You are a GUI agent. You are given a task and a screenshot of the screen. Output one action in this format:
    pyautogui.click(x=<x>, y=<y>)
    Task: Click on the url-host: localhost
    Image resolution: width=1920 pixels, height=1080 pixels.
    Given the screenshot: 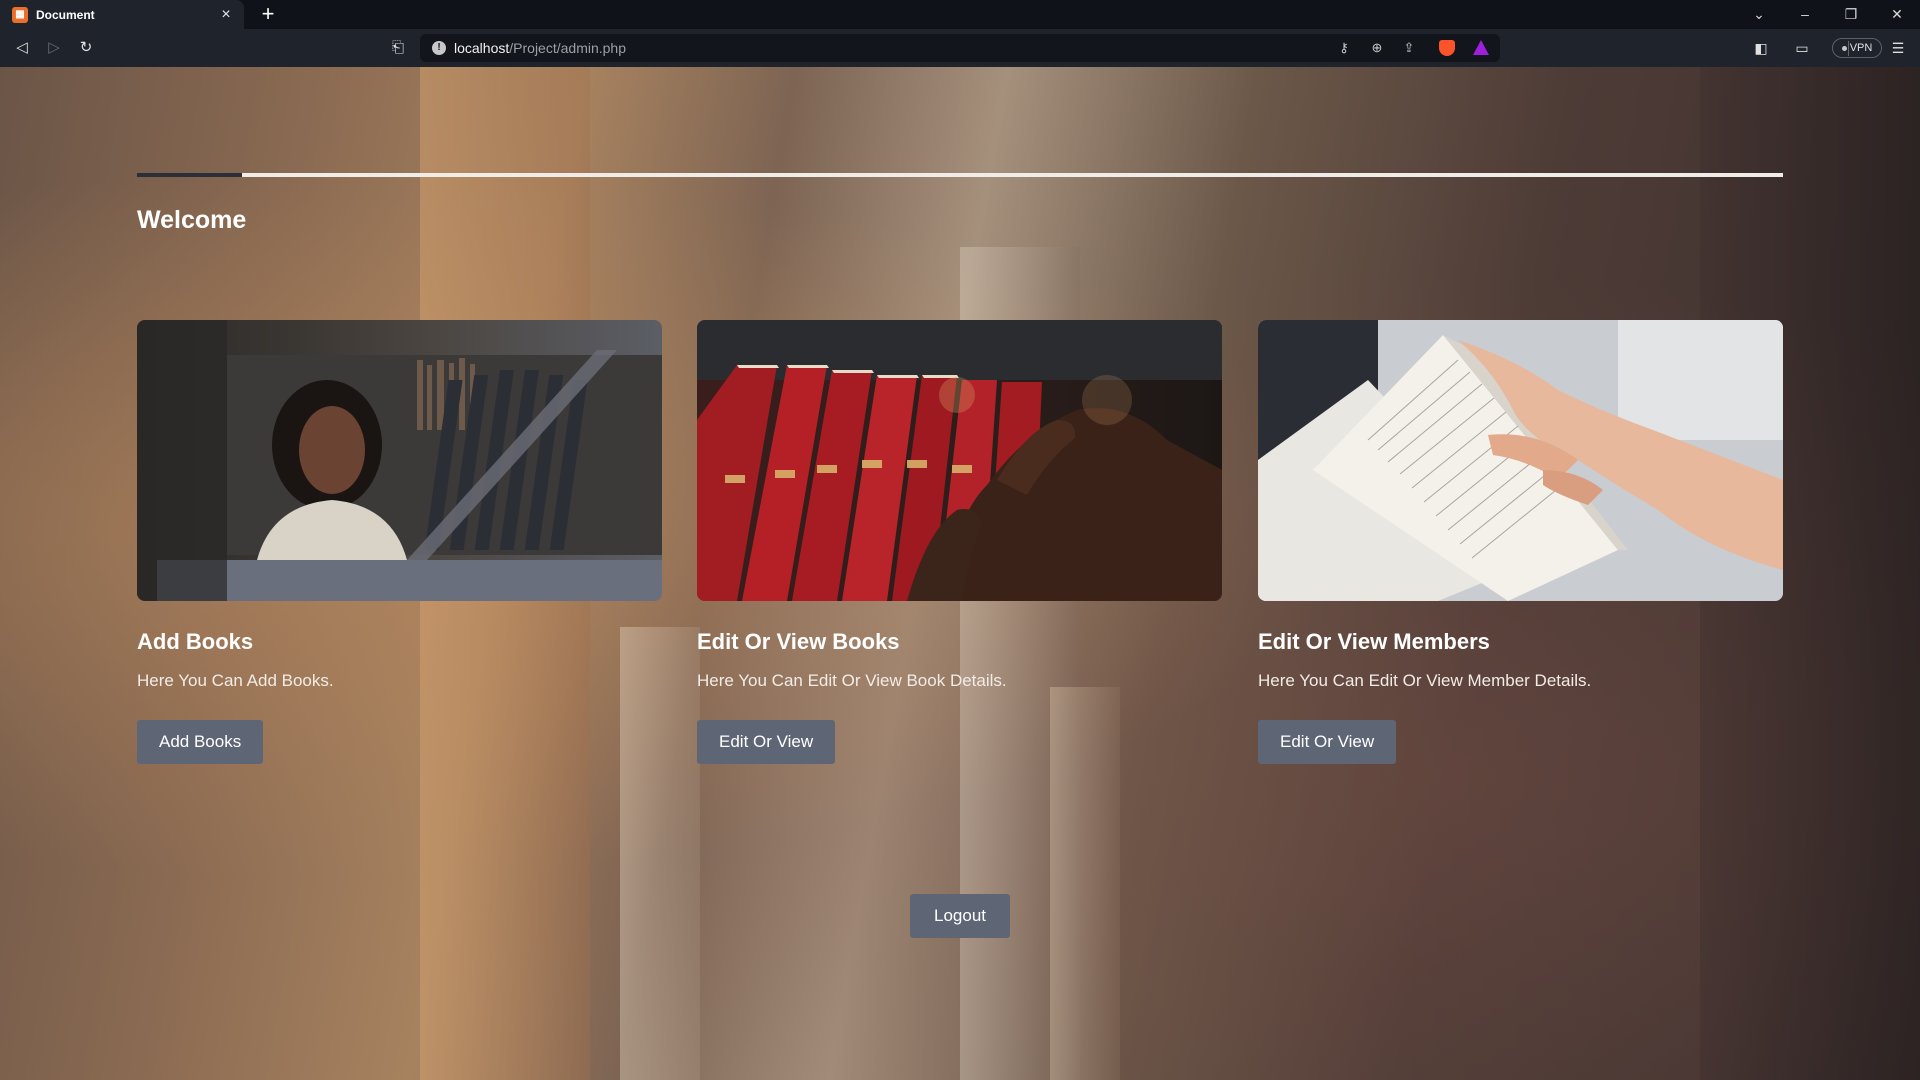 What is the action you would take?
    pyautogui.click(x=482, y=48)
    